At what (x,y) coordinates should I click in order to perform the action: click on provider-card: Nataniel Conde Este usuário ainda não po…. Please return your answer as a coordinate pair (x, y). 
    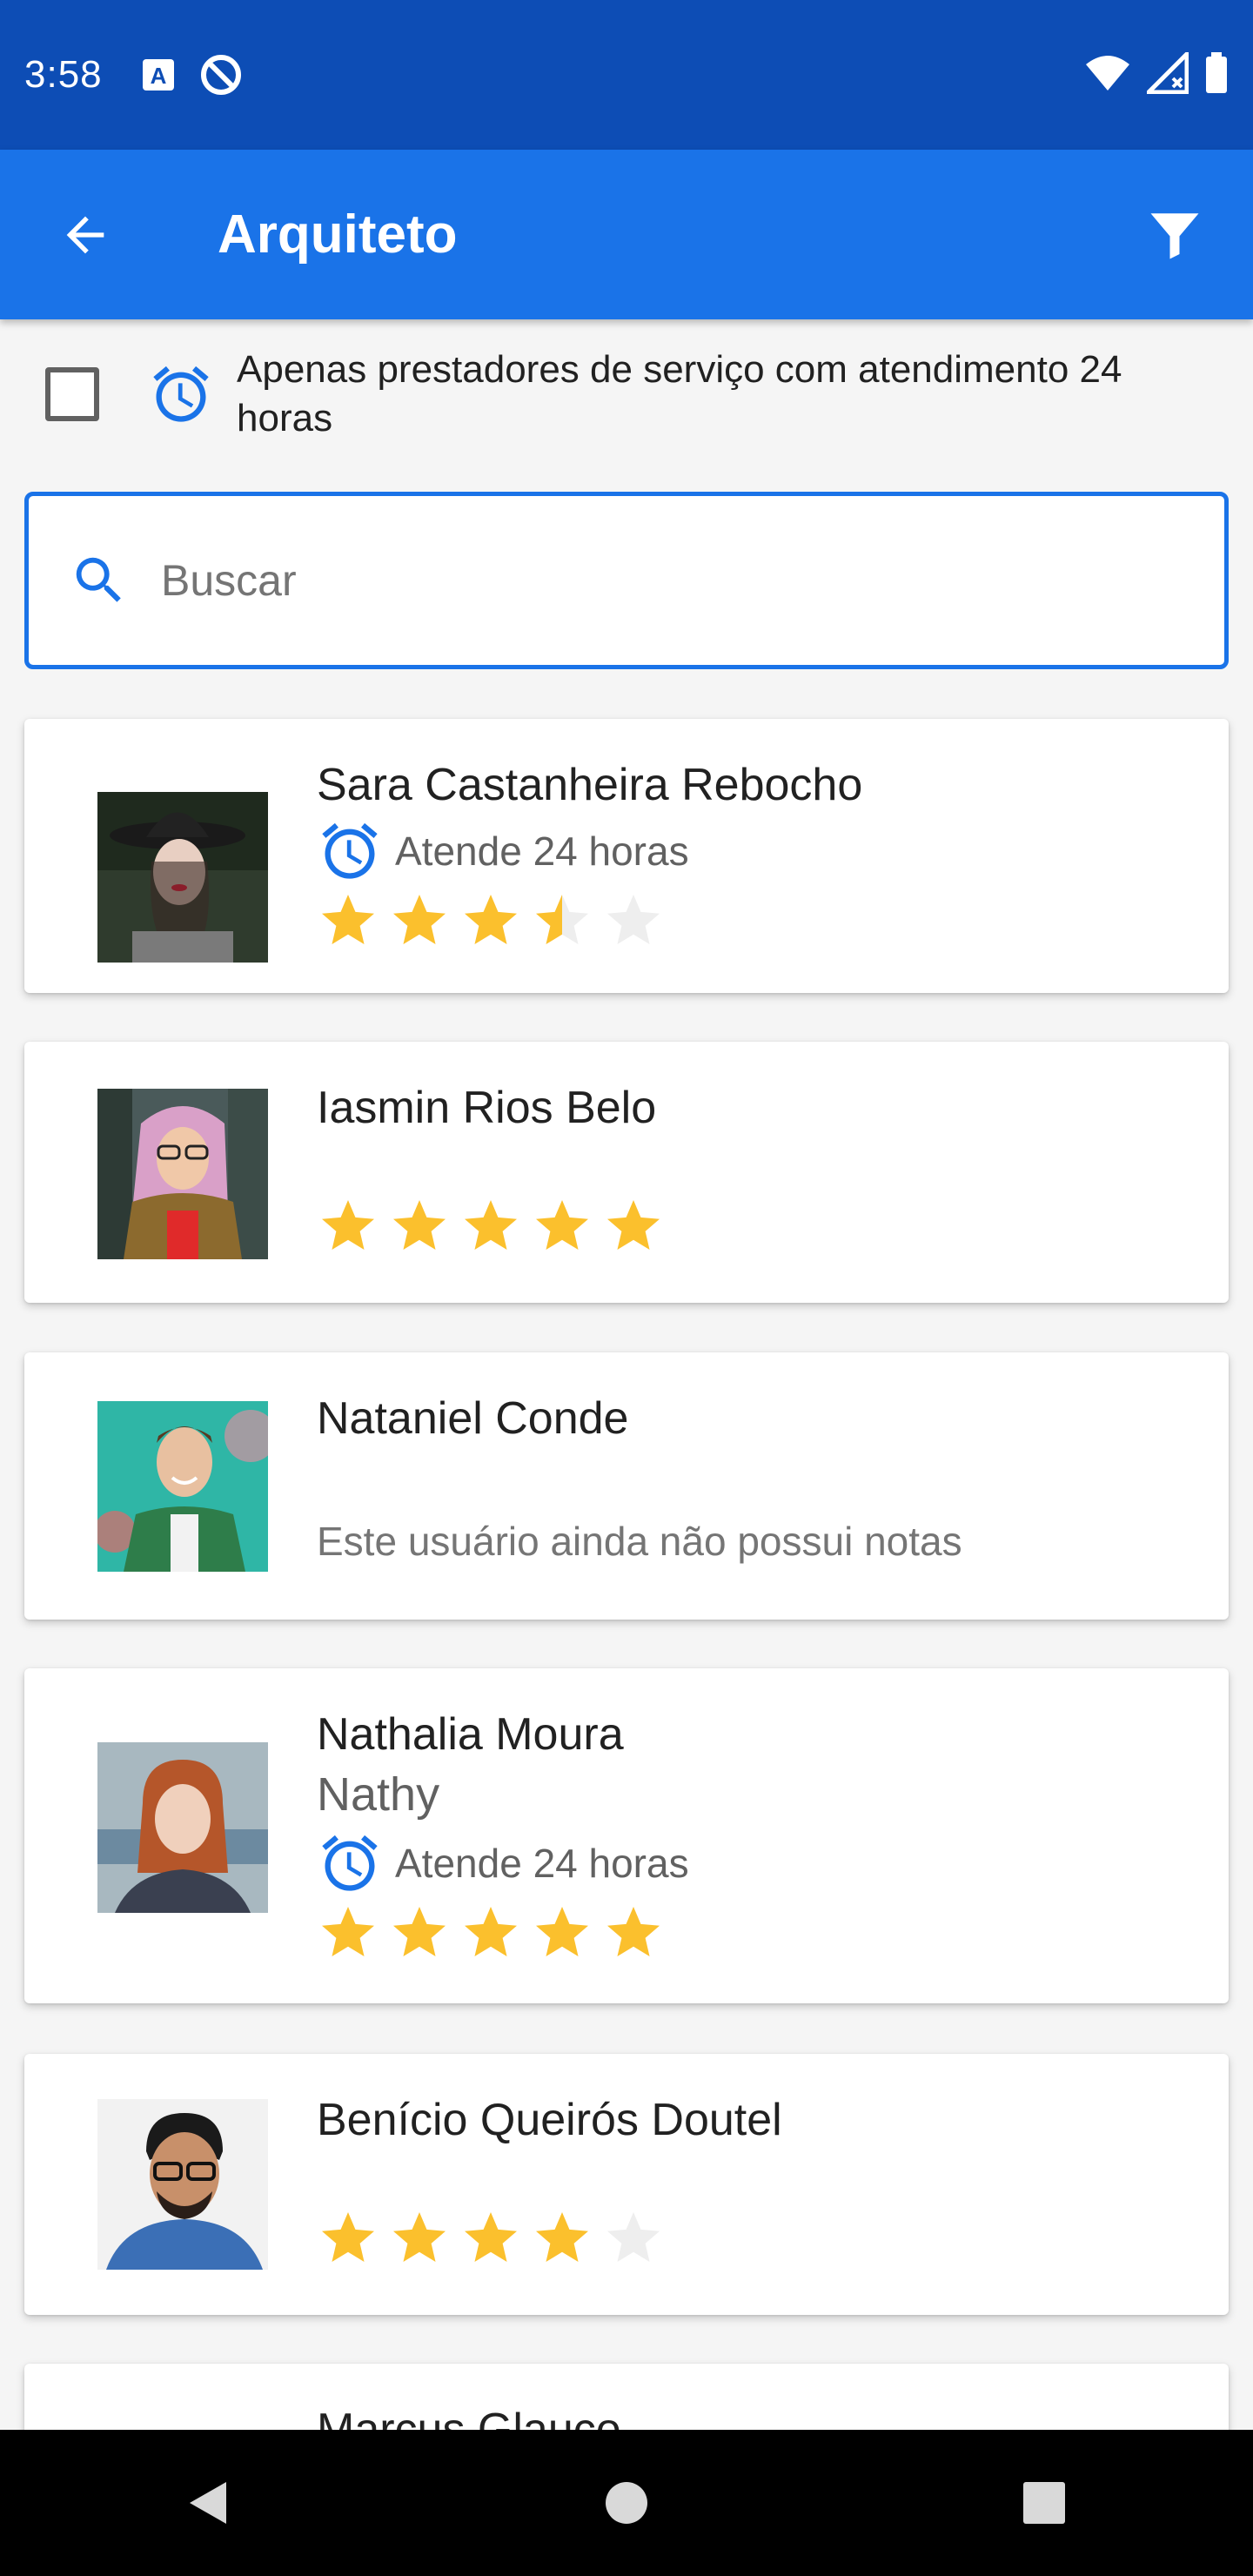
    Looking at the image, I should click on (626, 1486).